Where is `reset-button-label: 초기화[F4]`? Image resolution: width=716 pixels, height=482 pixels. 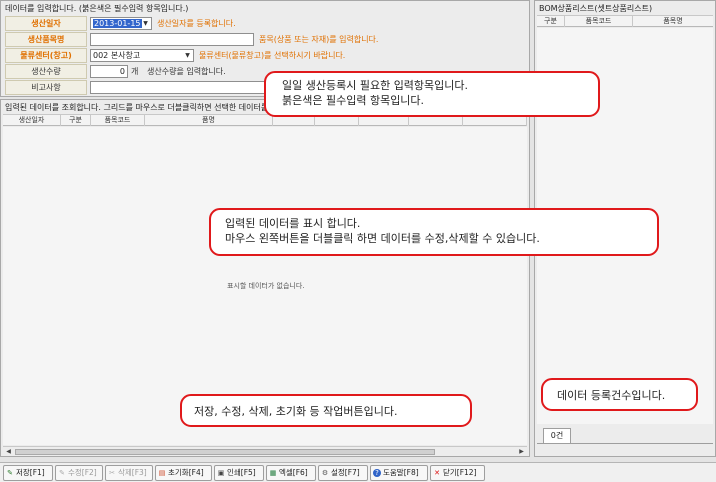
reset-button-label: 초기화[F4] is located at coordinates (186, 472).